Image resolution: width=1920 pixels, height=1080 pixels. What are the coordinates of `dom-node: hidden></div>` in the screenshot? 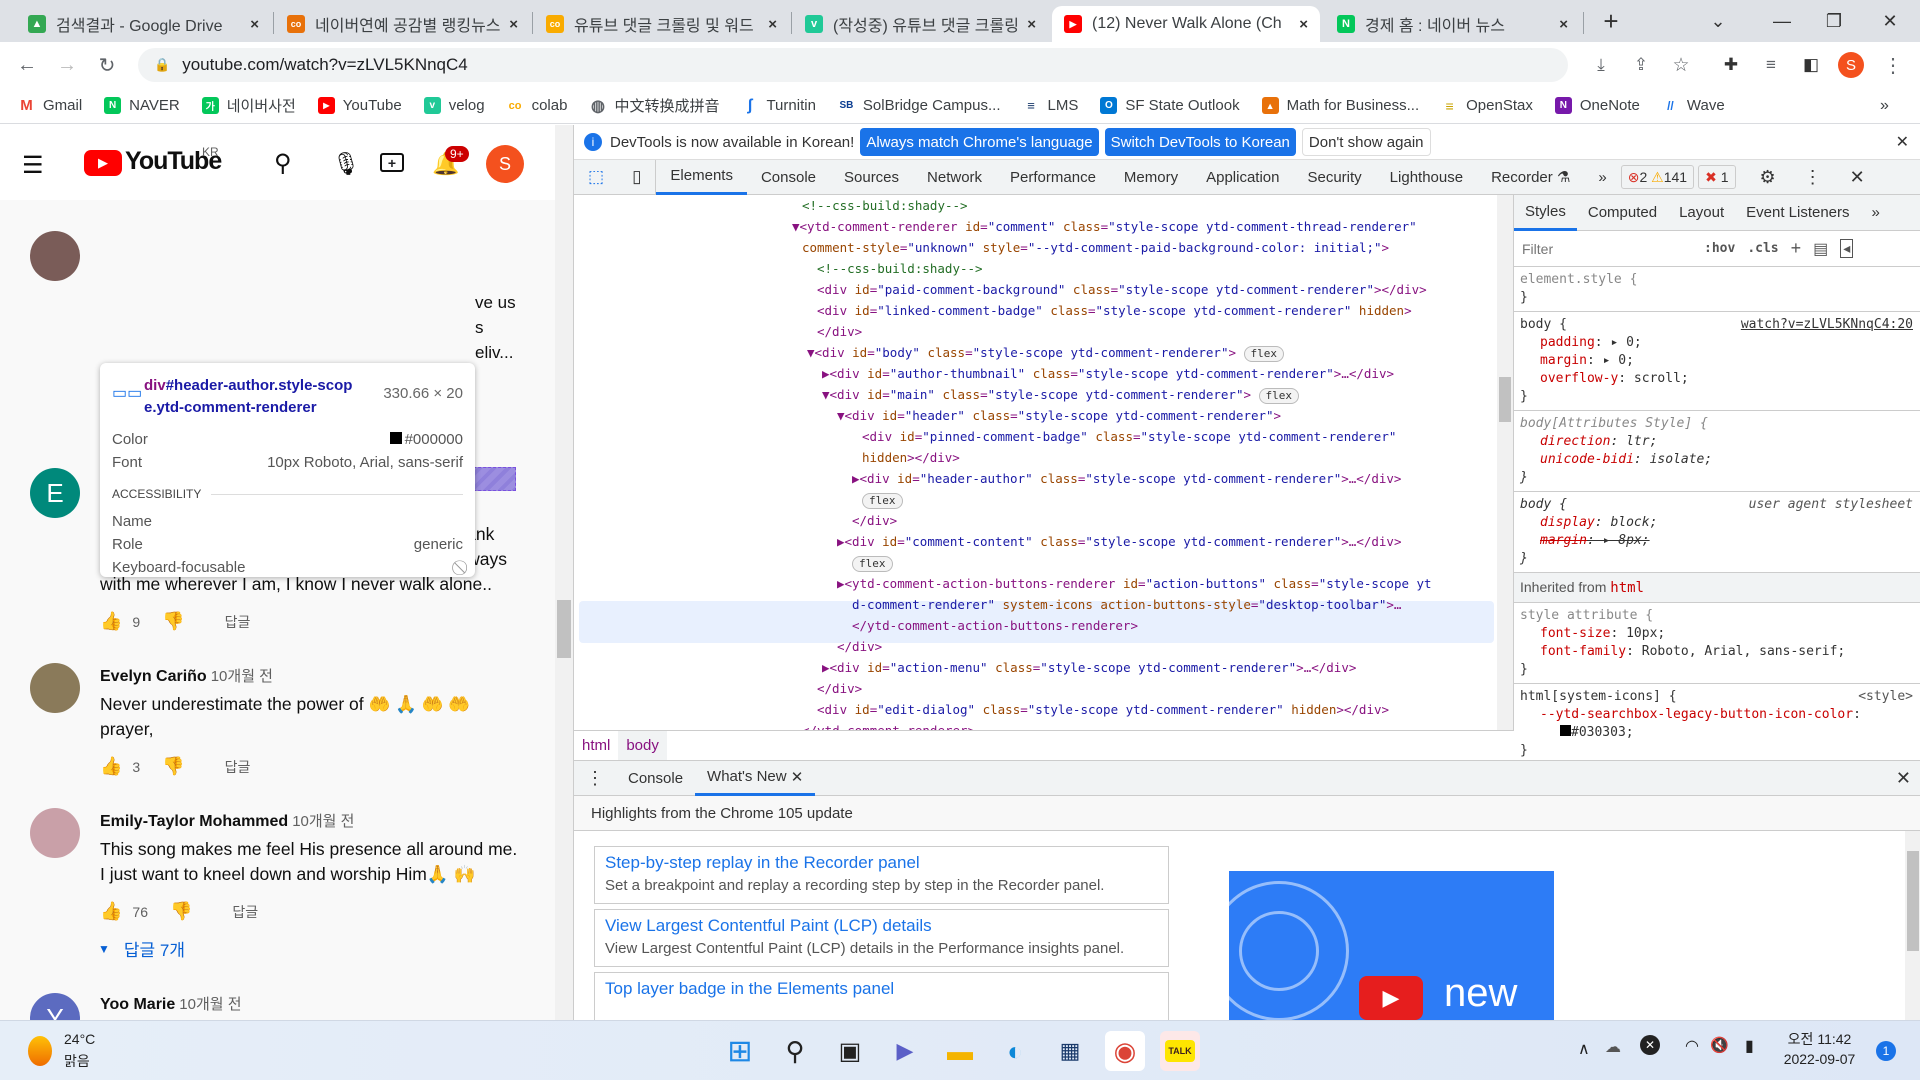 It's located at (911, 457).